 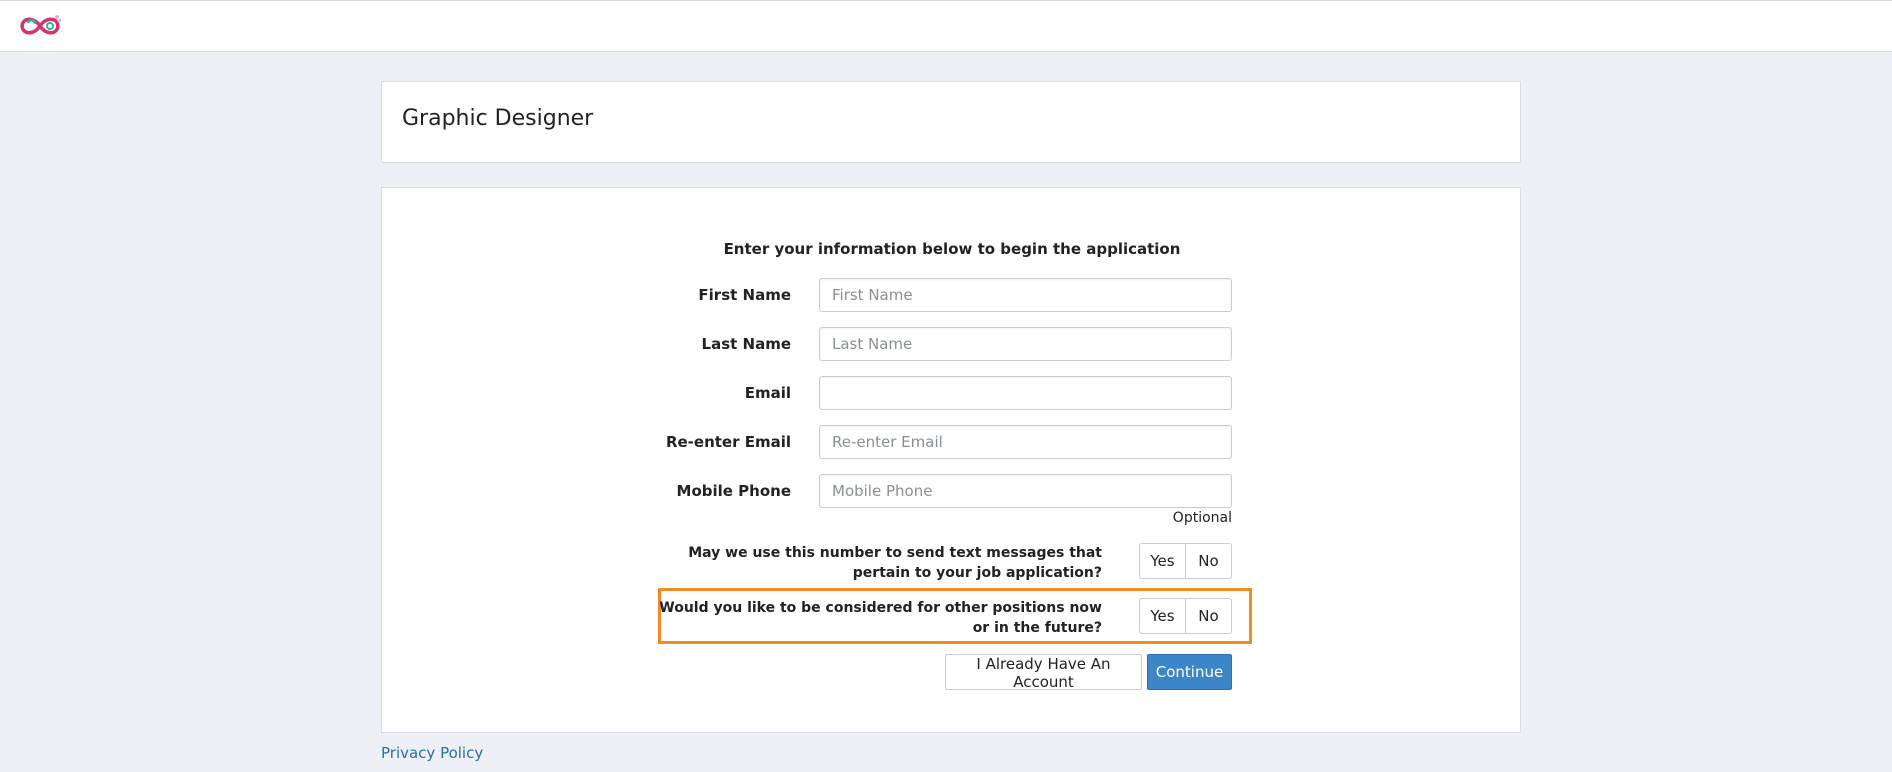 I want to click on mobile-phone-label: Mobile Phone, so click(x=733, y=491).